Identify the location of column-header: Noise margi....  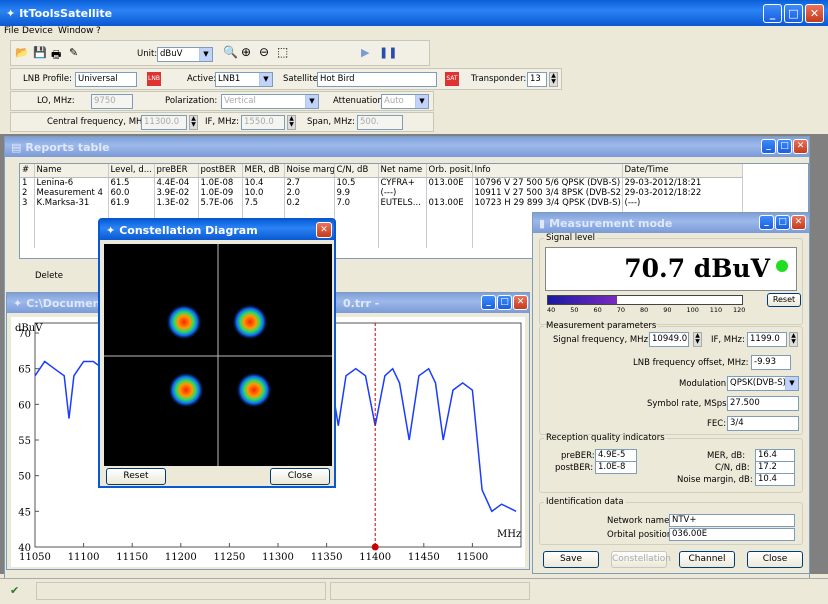
(309, 171).